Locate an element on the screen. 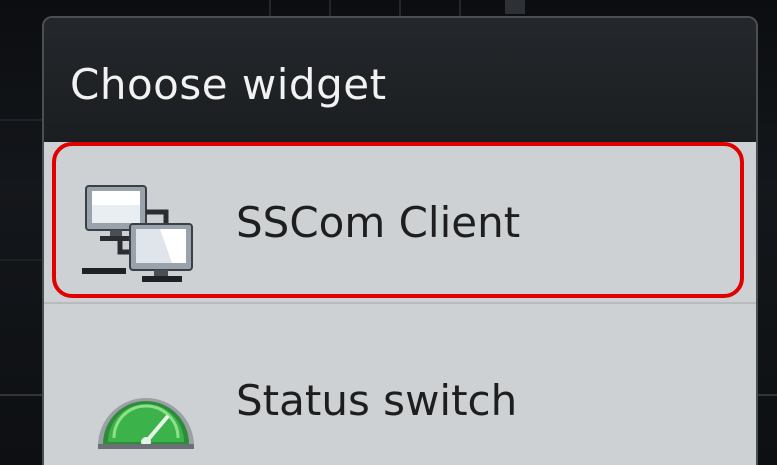 The image size is (777, 465). network-computers-icon is located at coordinates (137, 233).